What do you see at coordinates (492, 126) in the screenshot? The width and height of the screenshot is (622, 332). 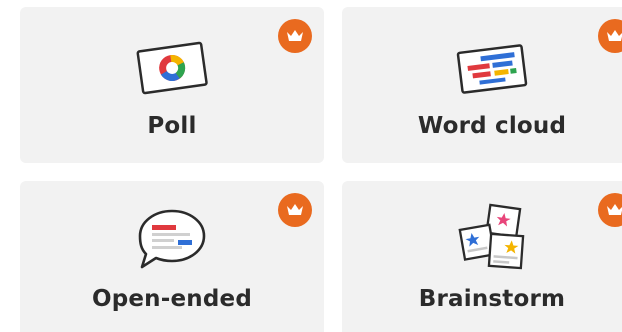 I see `card-label-word-cloud: Word cloud` at bounding box center [492, 126].